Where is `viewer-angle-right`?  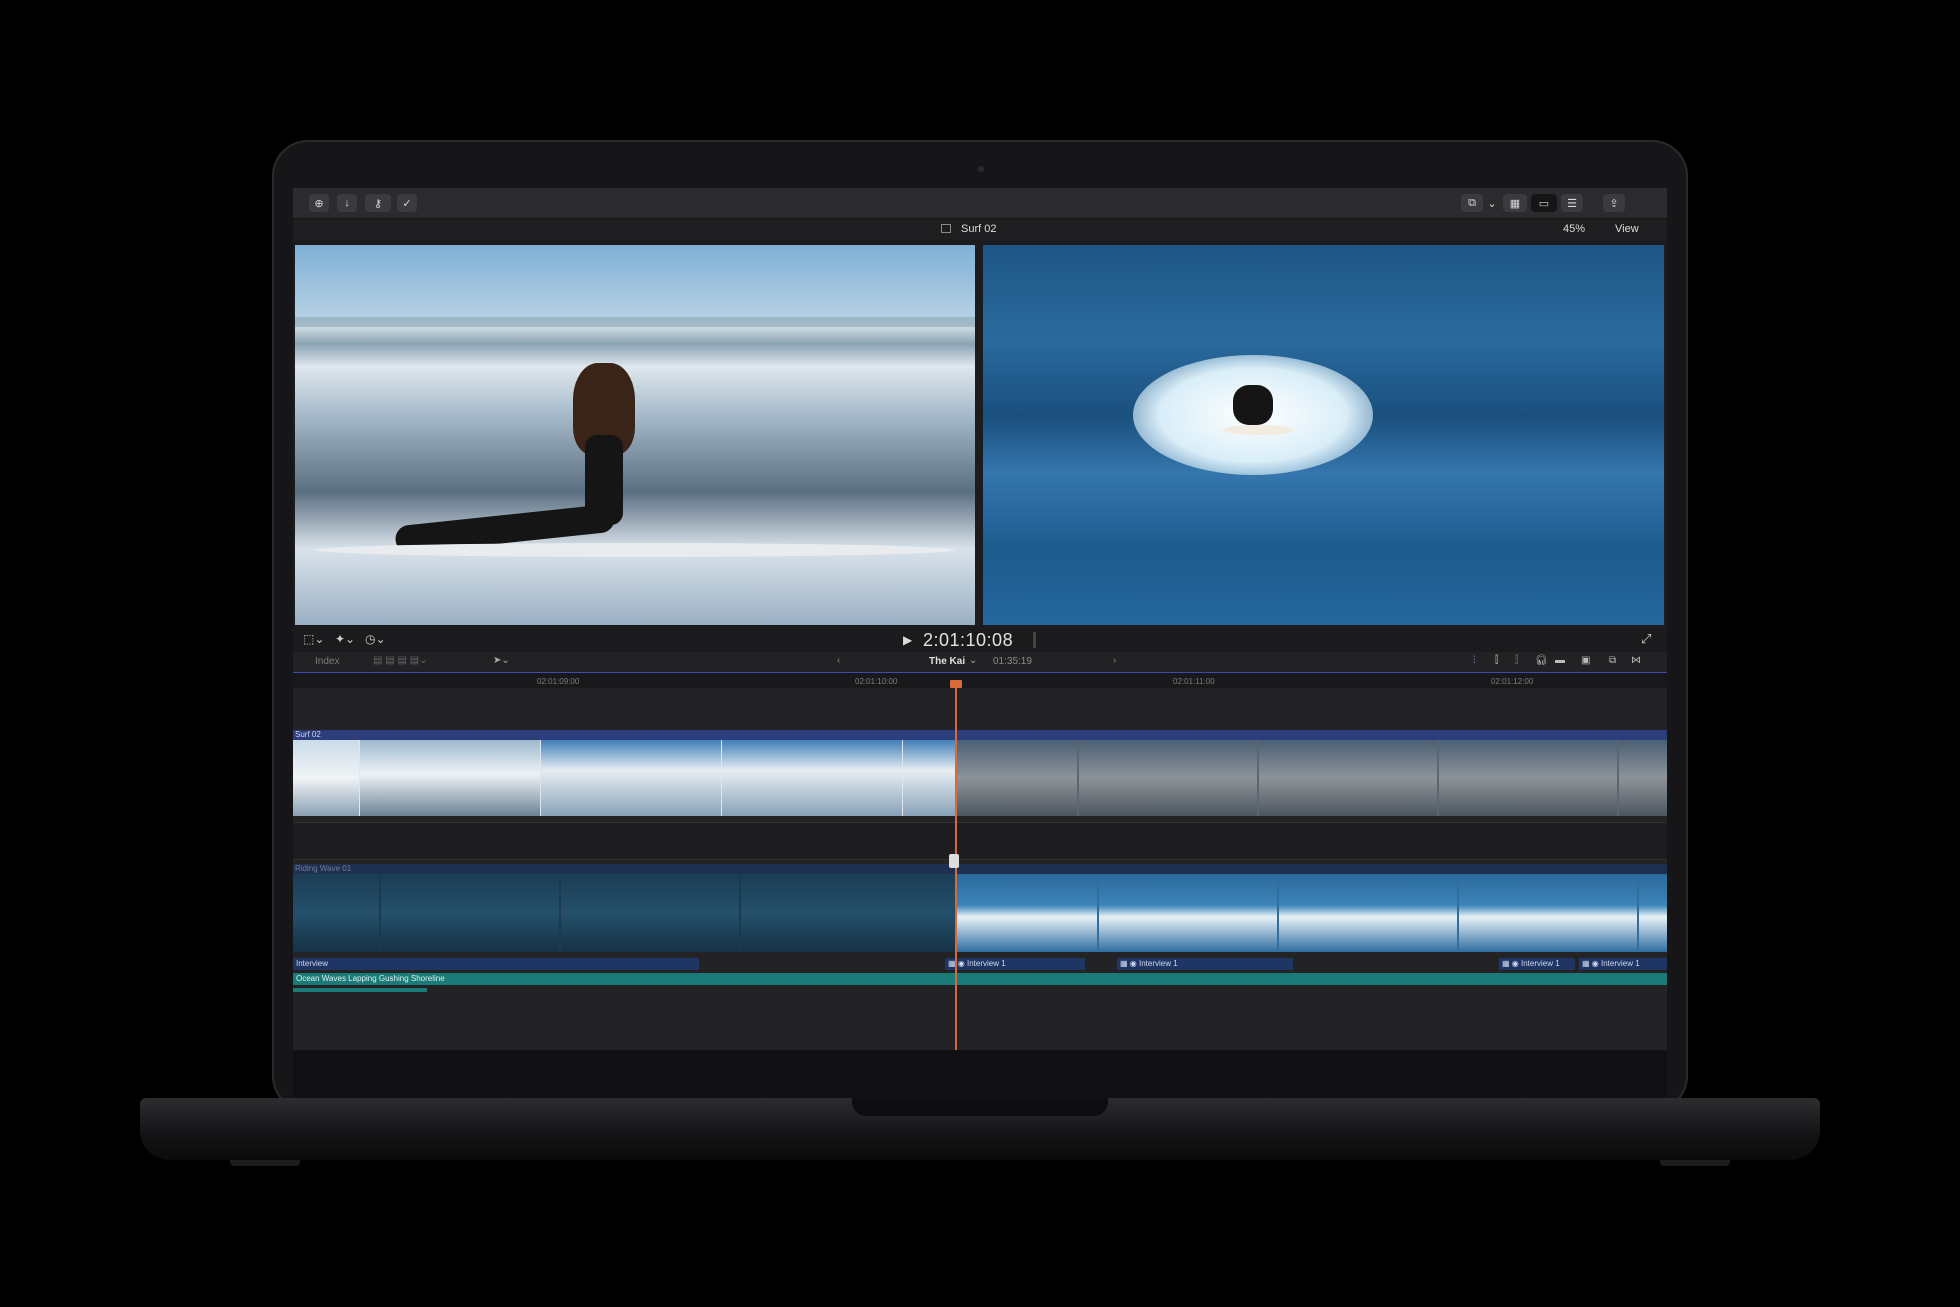 viewer-angle-right is located at coordinates (1323, 435).